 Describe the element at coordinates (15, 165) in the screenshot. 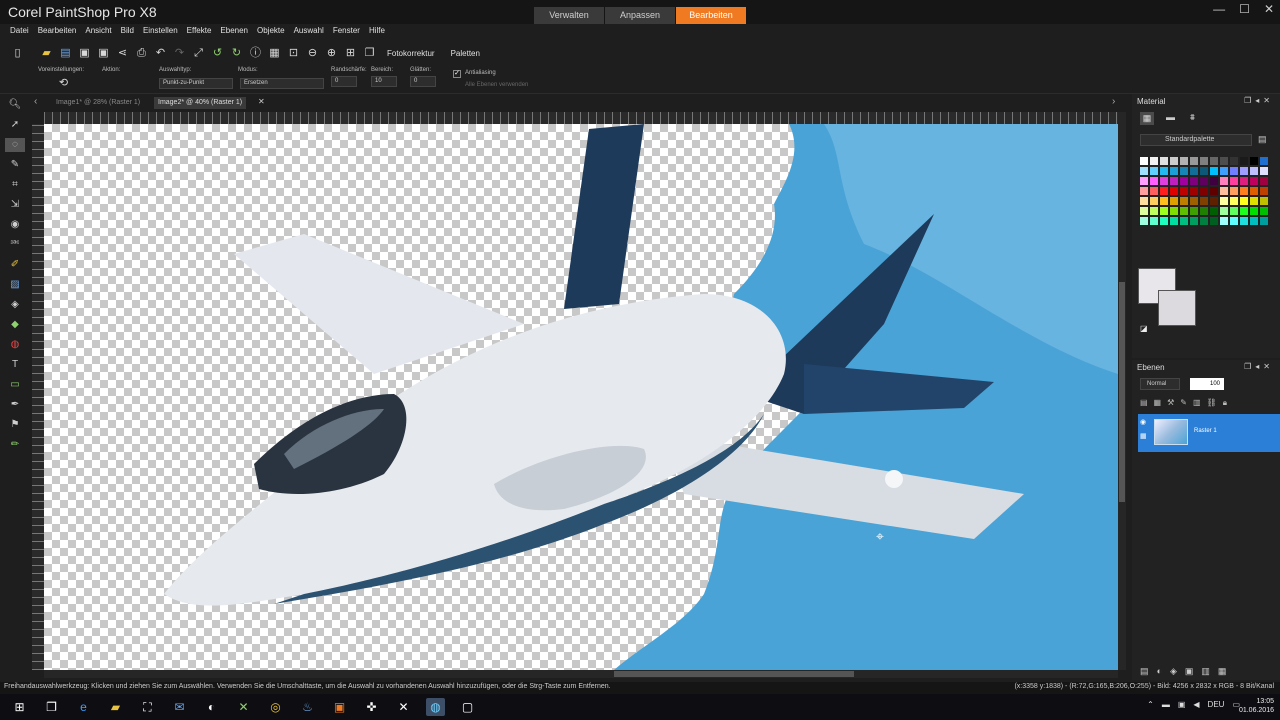

I see `dropper-tool-icon: ✎` at that location.